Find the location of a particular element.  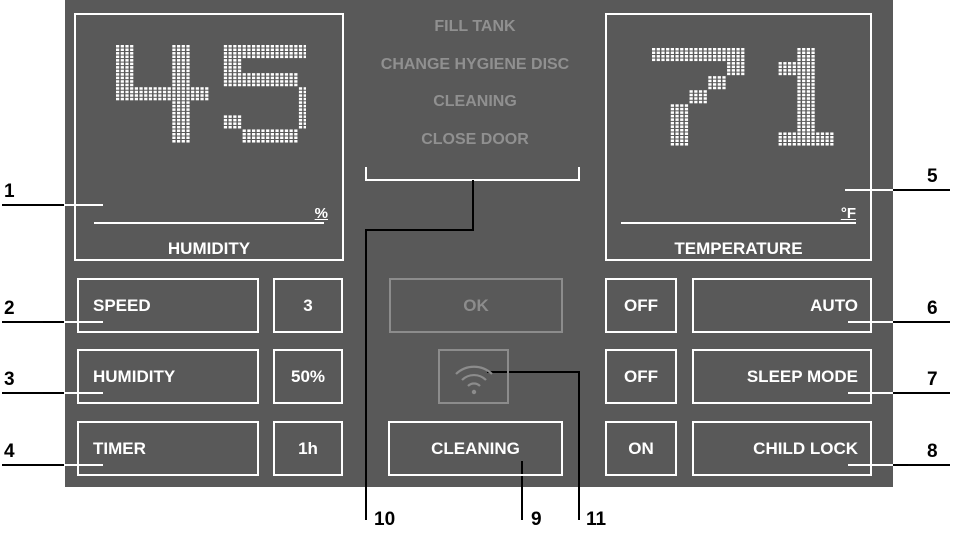

callout-9: 9 is located at coordinates (536, 519).